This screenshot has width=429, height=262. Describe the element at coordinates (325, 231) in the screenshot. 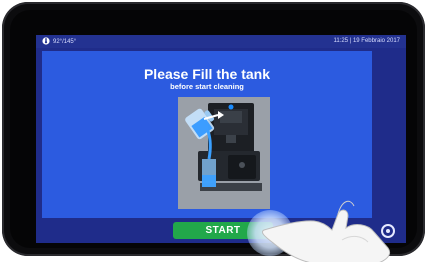

I see `hand-icon` at that location.